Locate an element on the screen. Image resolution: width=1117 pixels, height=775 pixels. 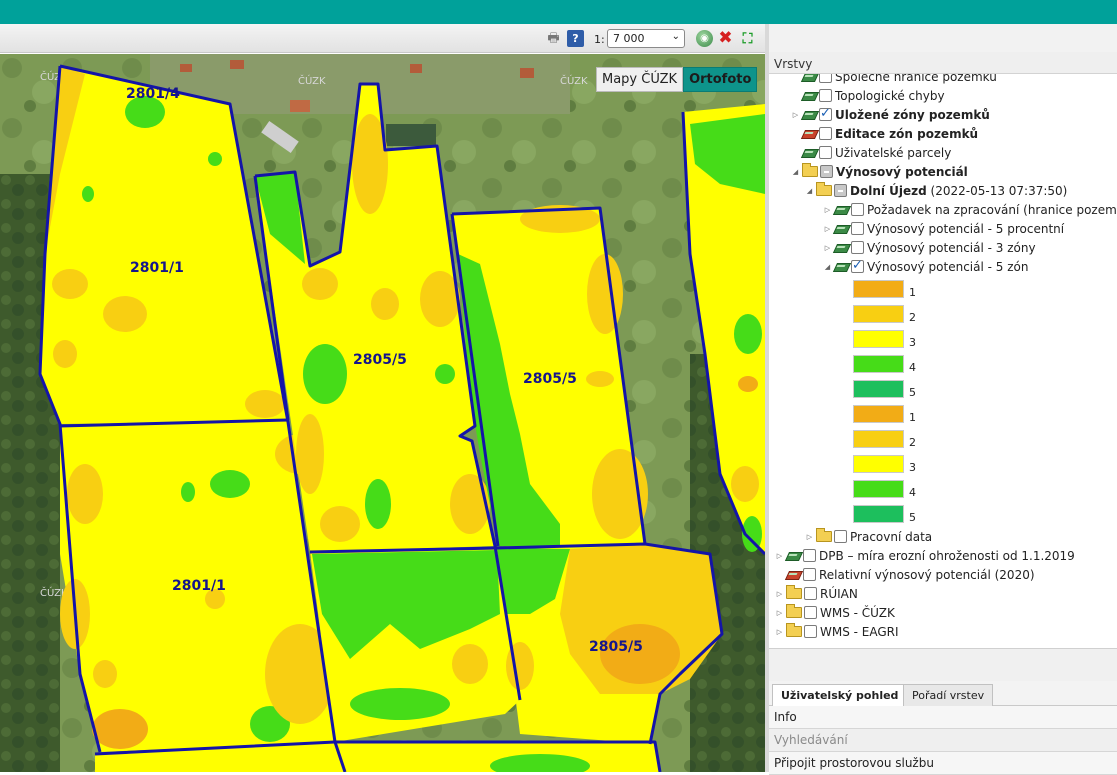
basemap-cuzk-button: Mapy ČÚZK is located at coordinates (640, 79).